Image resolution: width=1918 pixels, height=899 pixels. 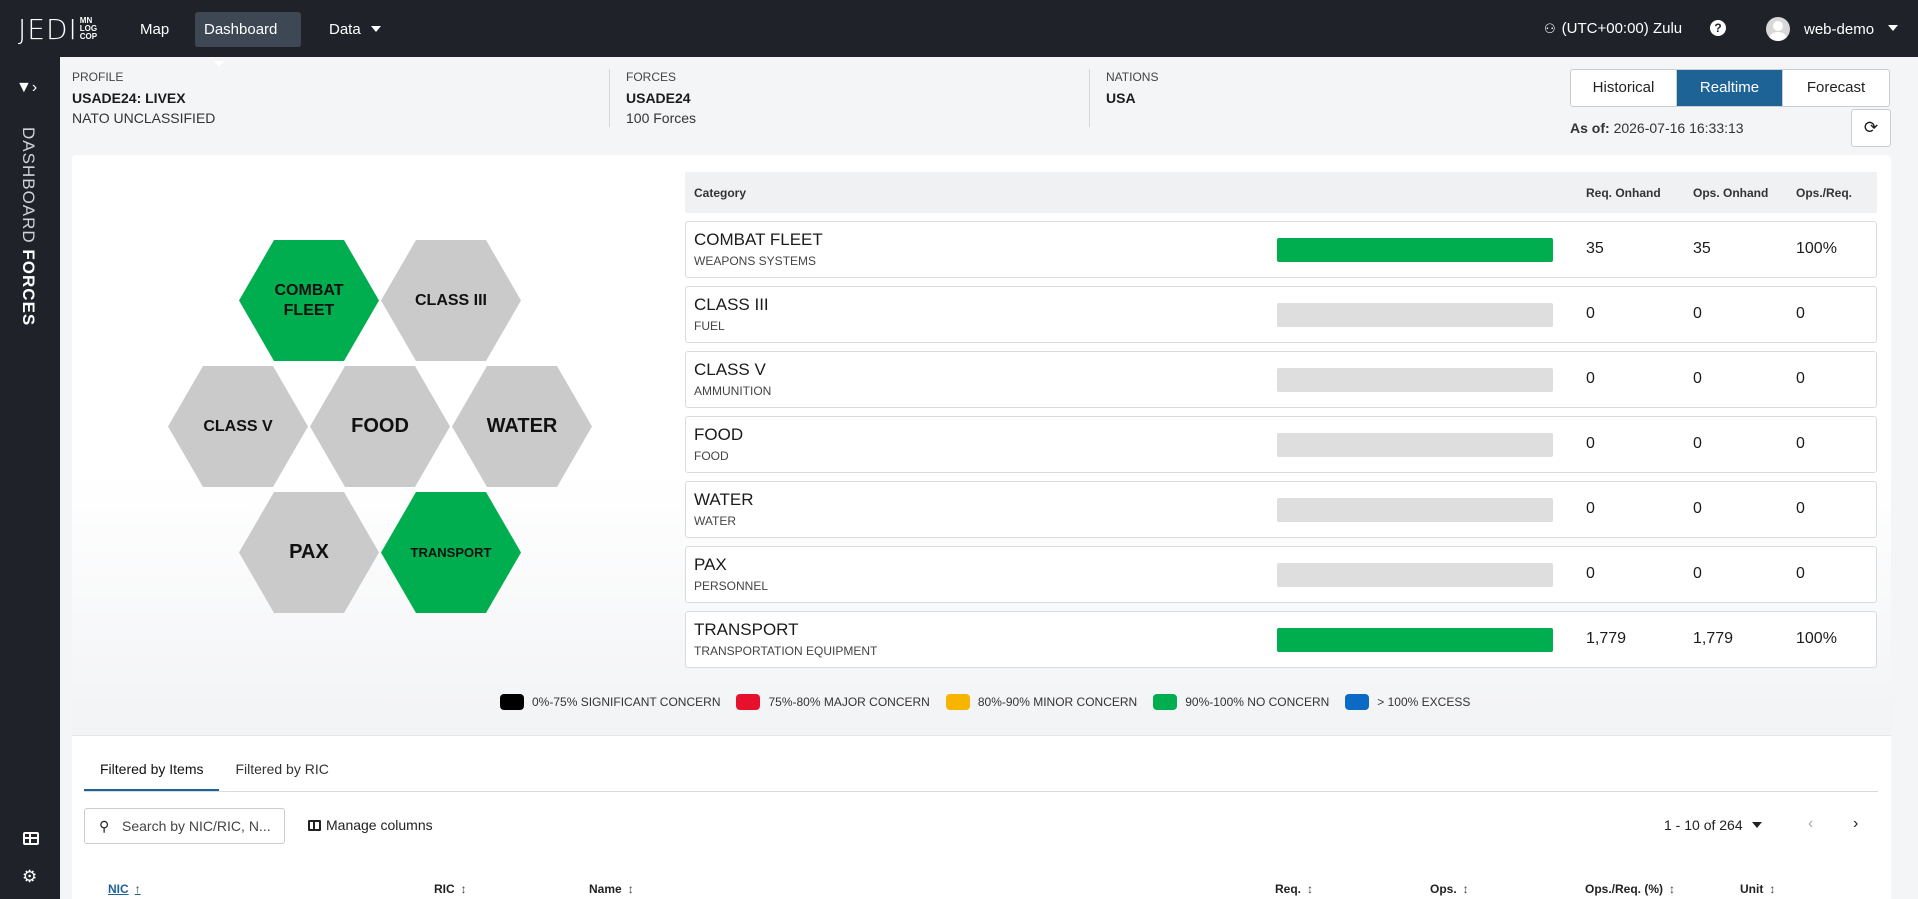 I want to click on forces-info: FORCES USADE24 100 Forces, so click(x=661, y=98).